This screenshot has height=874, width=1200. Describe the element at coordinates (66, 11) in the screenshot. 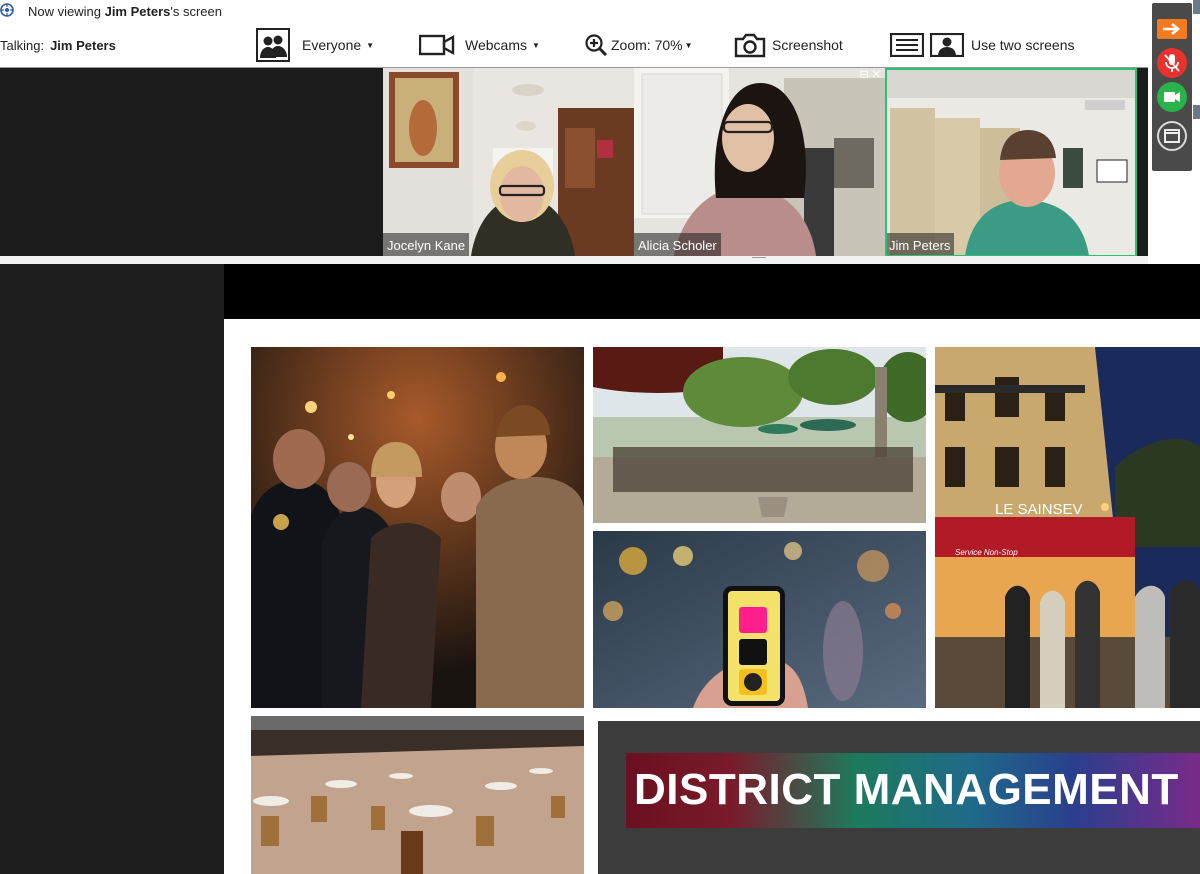

I see `viewing-prefix: Now viewing` at that location.